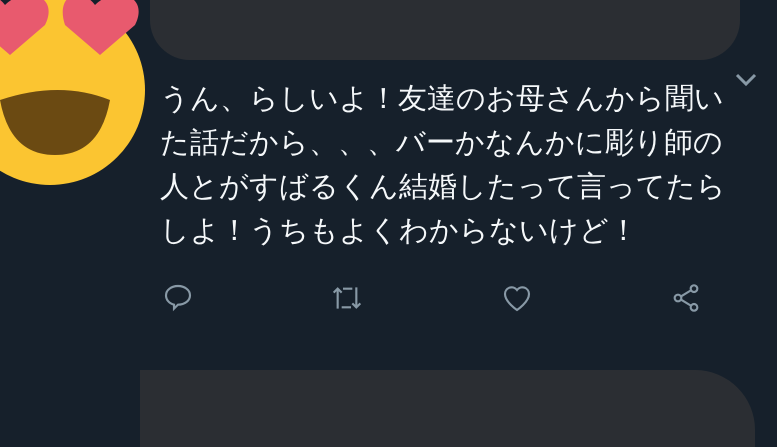  Describe the element at coordinates (746, 80) in the screenshot. I see `chevron-down-icon` at that location.